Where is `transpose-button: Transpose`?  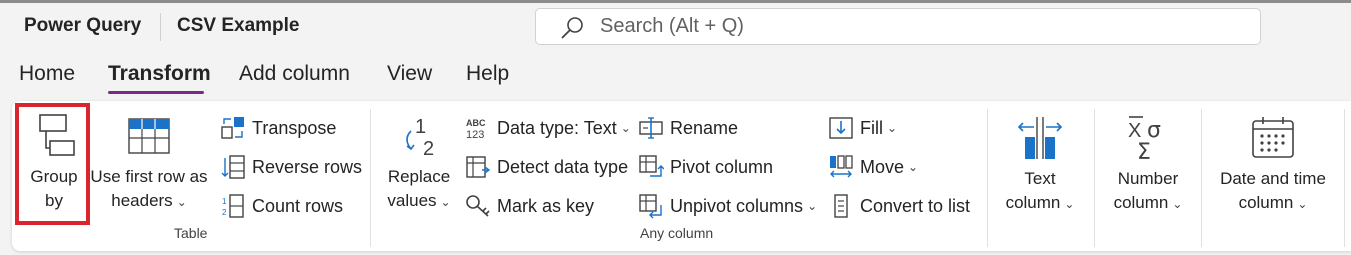
transpose-button: Transpose is located at coordinates (278, 128).